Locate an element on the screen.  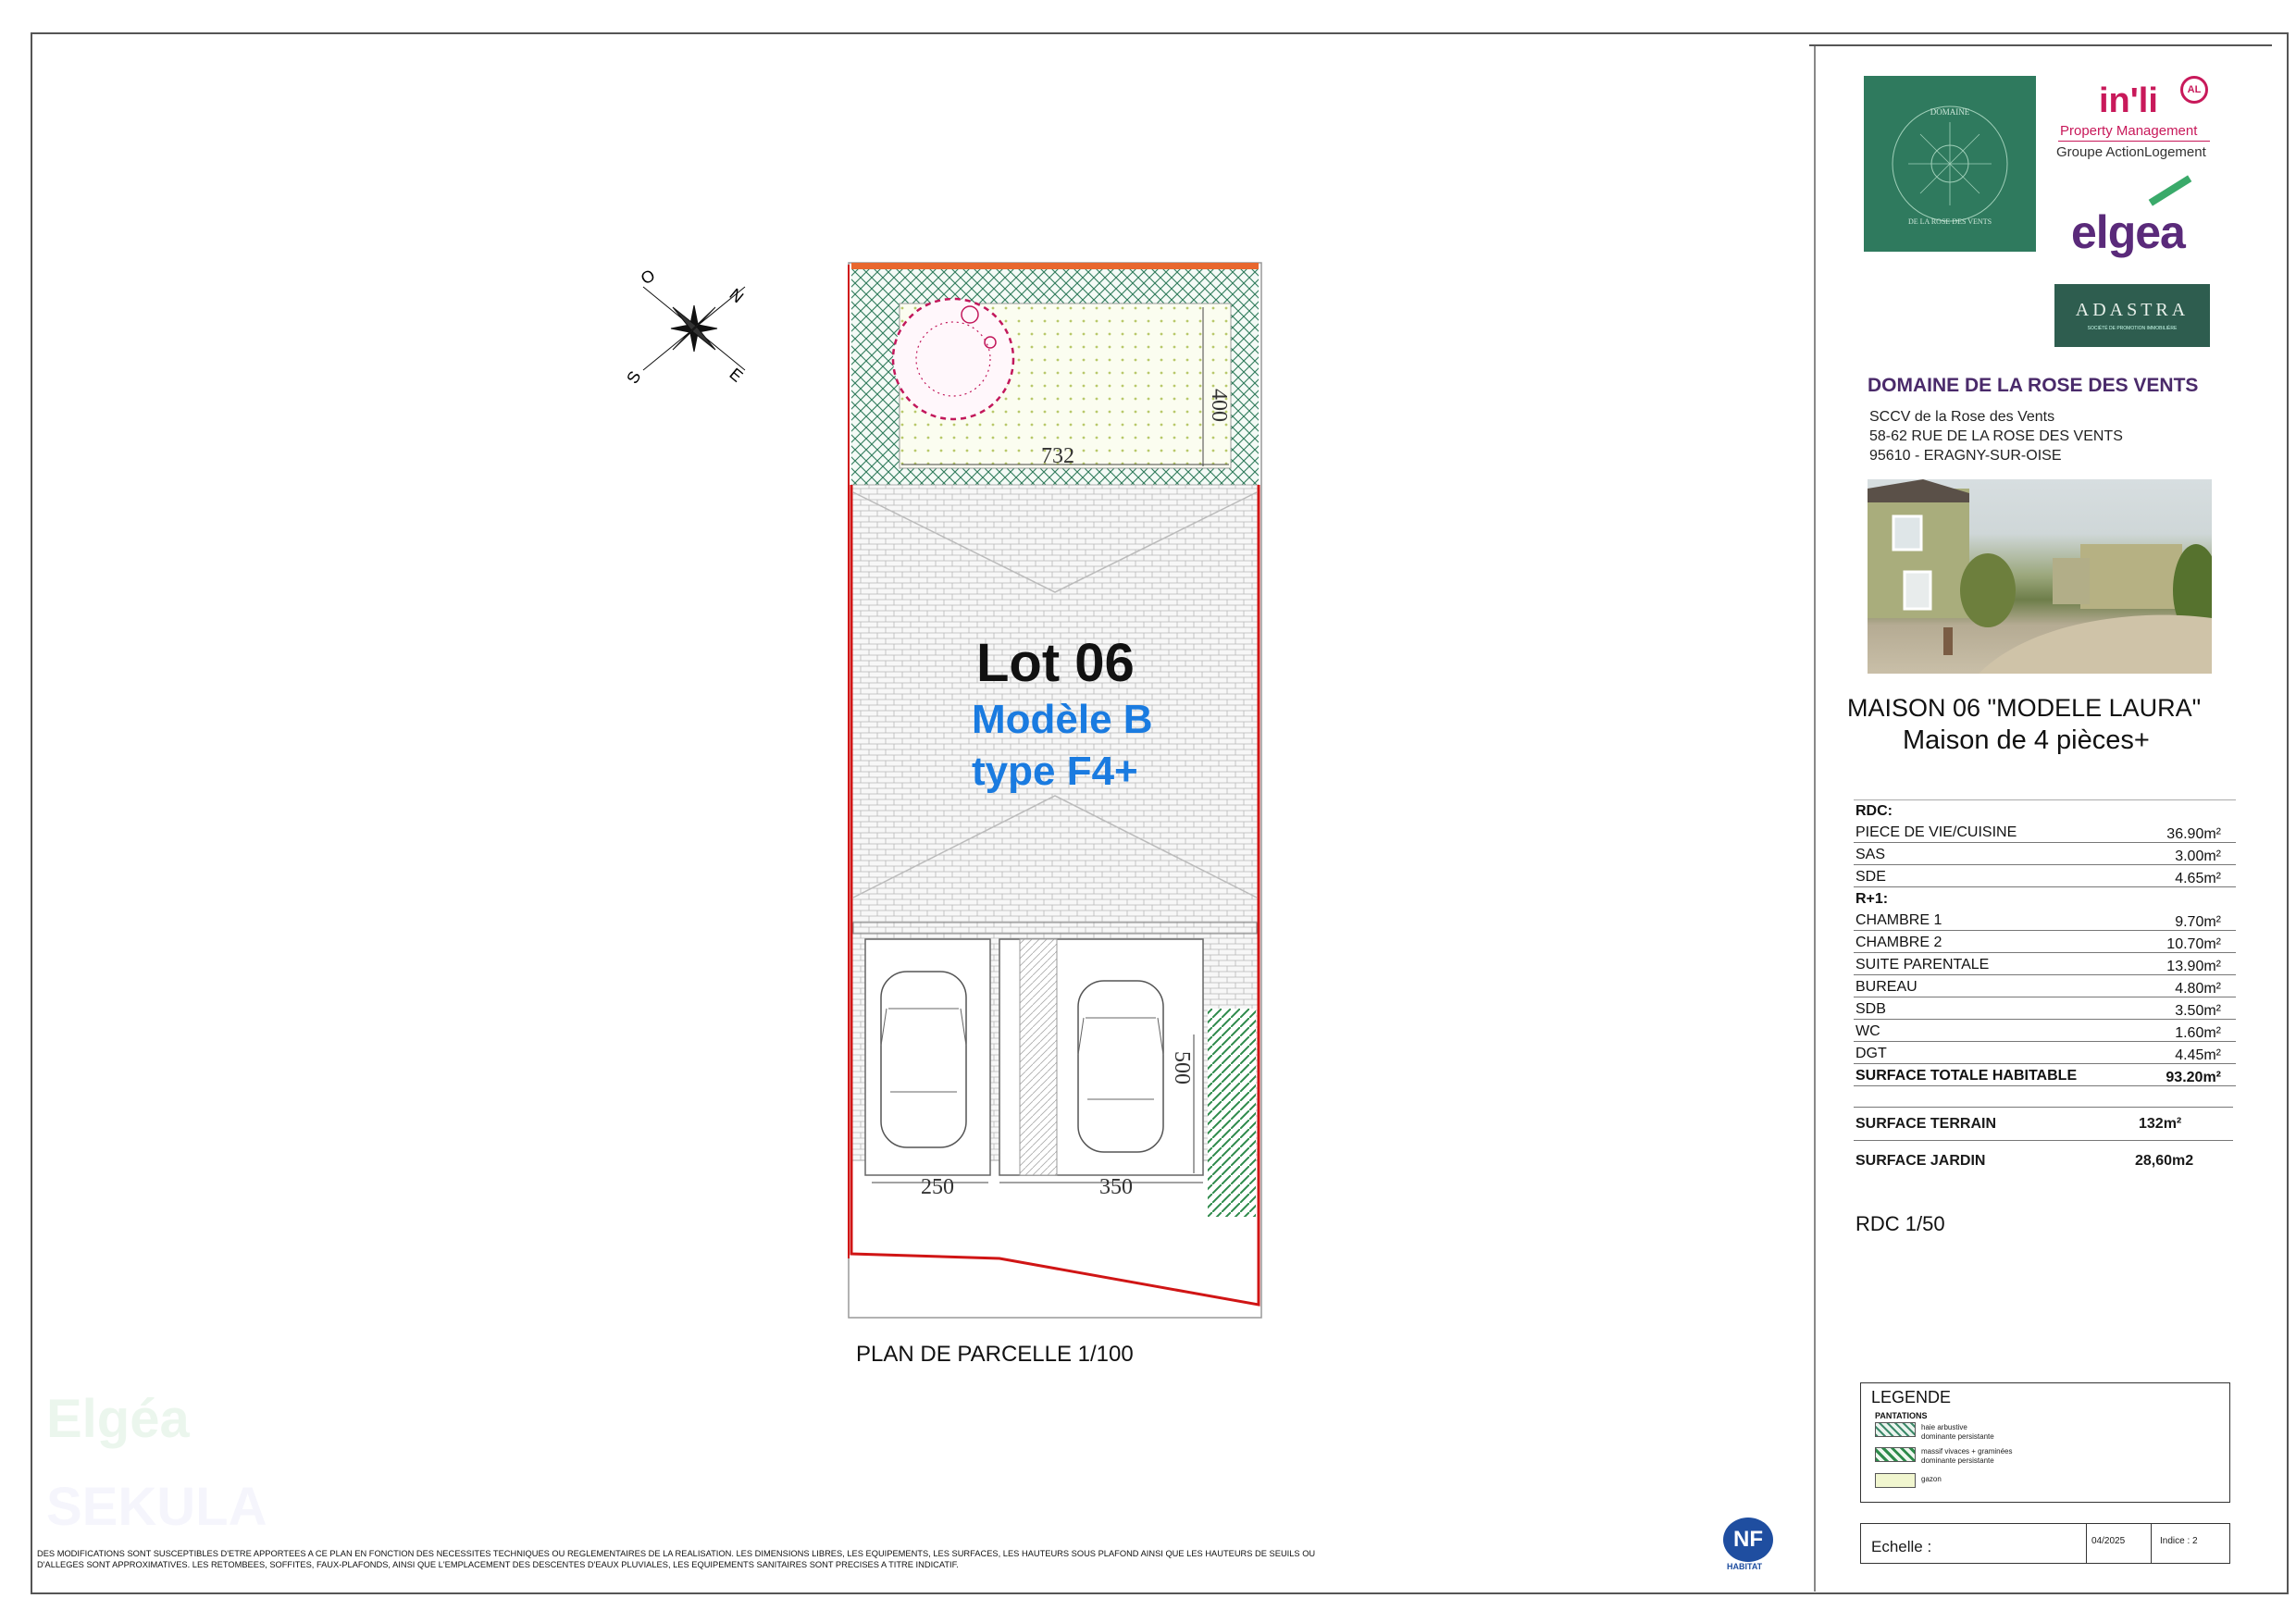
address-line3: 95610 - ERAGNY-SUR-OISE is located at coordinates (1966, 456).